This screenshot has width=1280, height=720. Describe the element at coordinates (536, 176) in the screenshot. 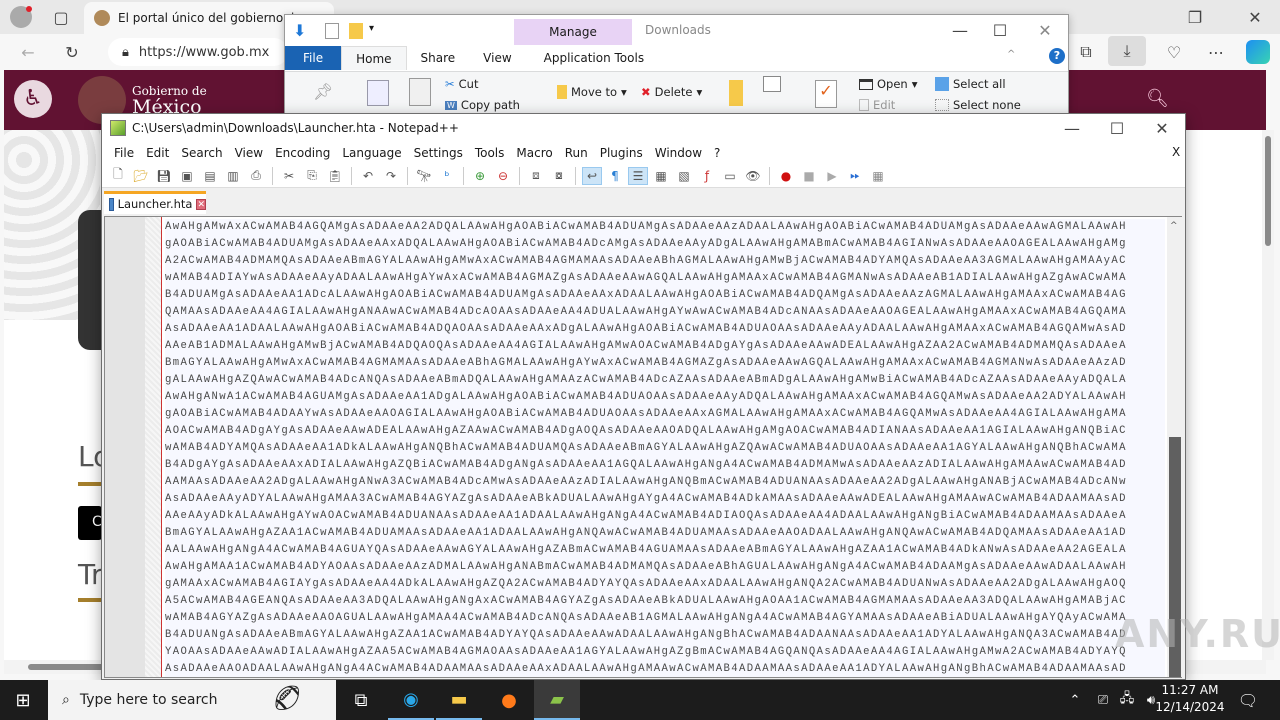

I see `sync-vertical-icon: ⧈` at that location.